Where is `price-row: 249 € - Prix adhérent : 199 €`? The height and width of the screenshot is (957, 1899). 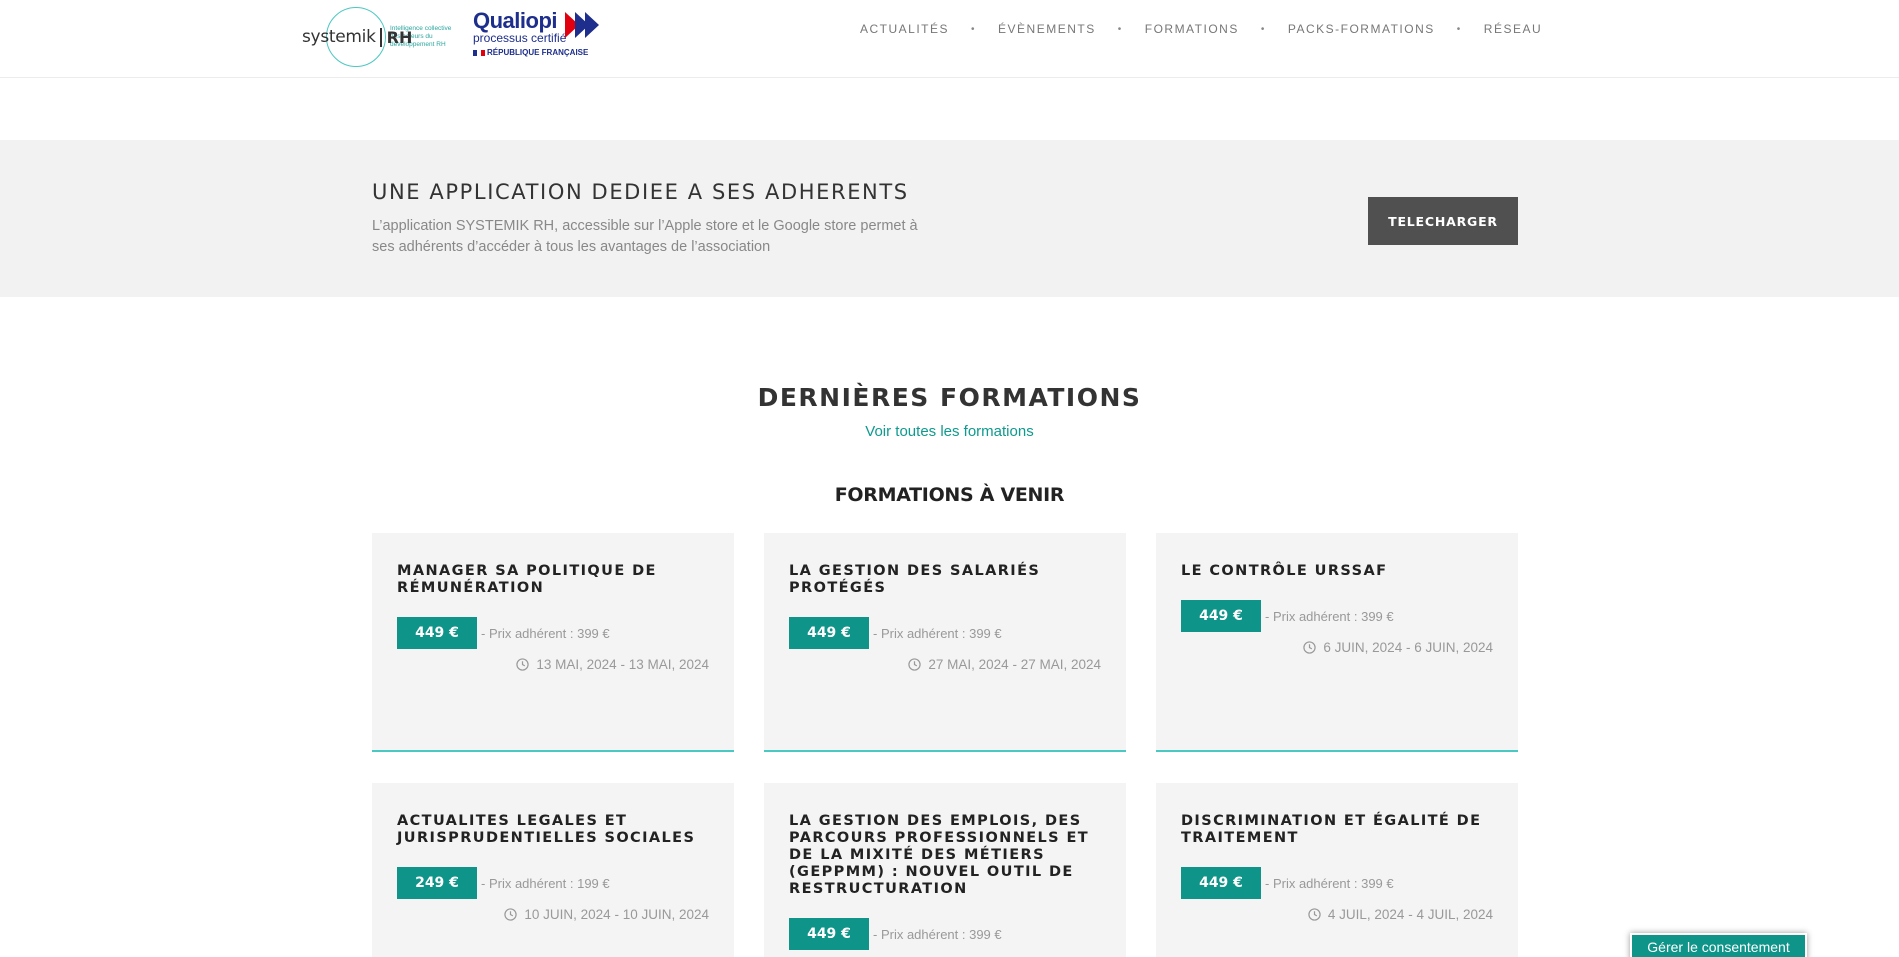 price-row: 249 € - Prix adhérent : 199 € is located at coordinates (503, 883).